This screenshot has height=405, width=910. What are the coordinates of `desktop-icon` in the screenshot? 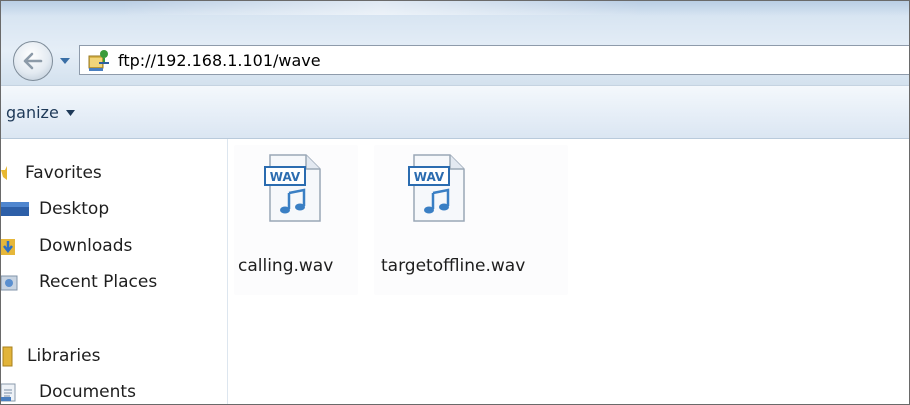 It's located at (15, 209).